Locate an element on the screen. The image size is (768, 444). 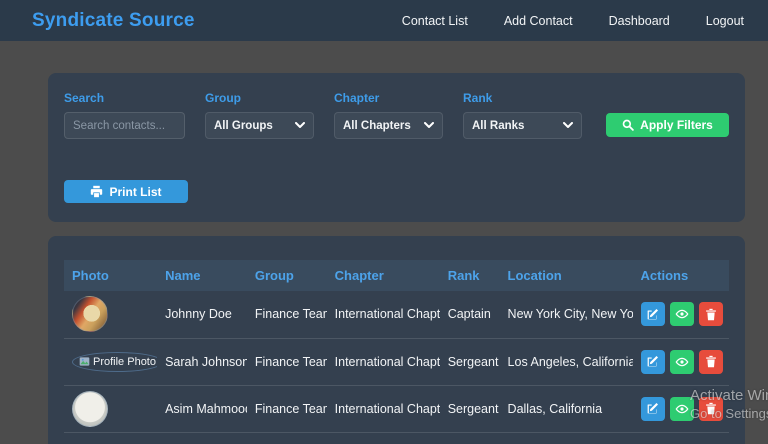
group-select: All Groups is located at coordinates (259, 125).